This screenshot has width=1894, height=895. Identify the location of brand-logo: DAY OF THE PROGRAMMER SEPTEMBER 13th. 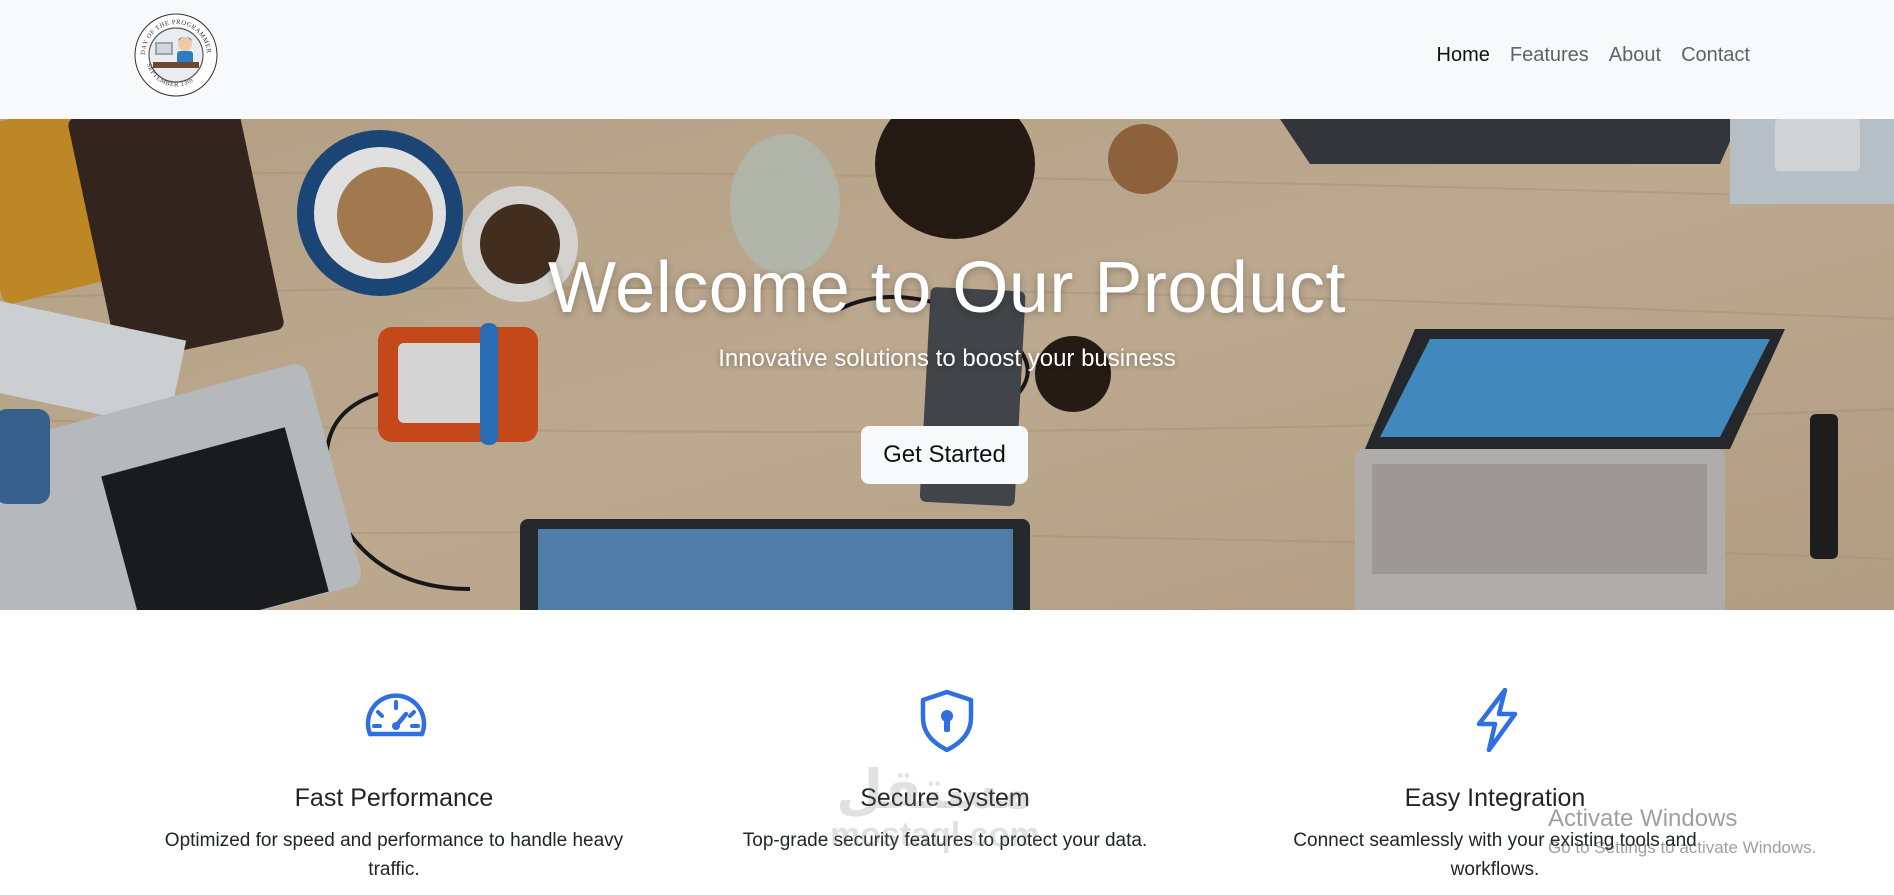
(176, 55).